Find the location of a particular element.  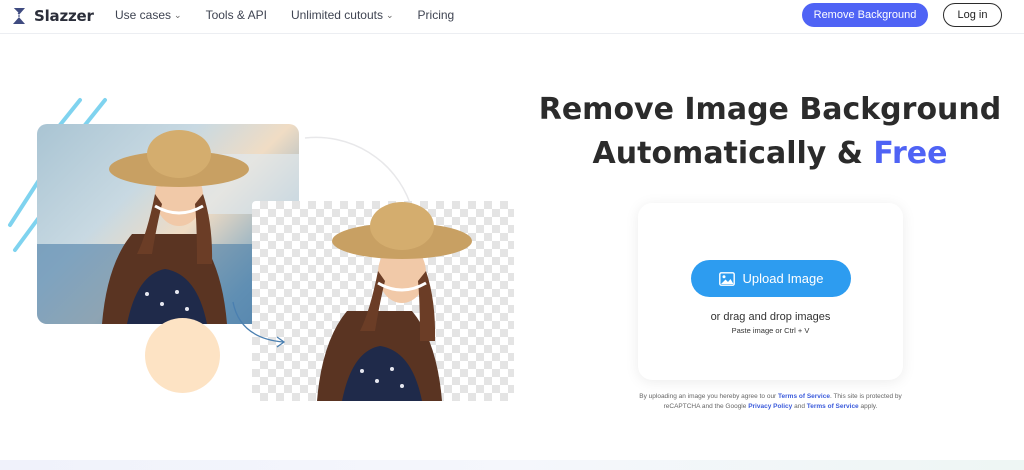

image-icon is located at coordinates (726, 278).